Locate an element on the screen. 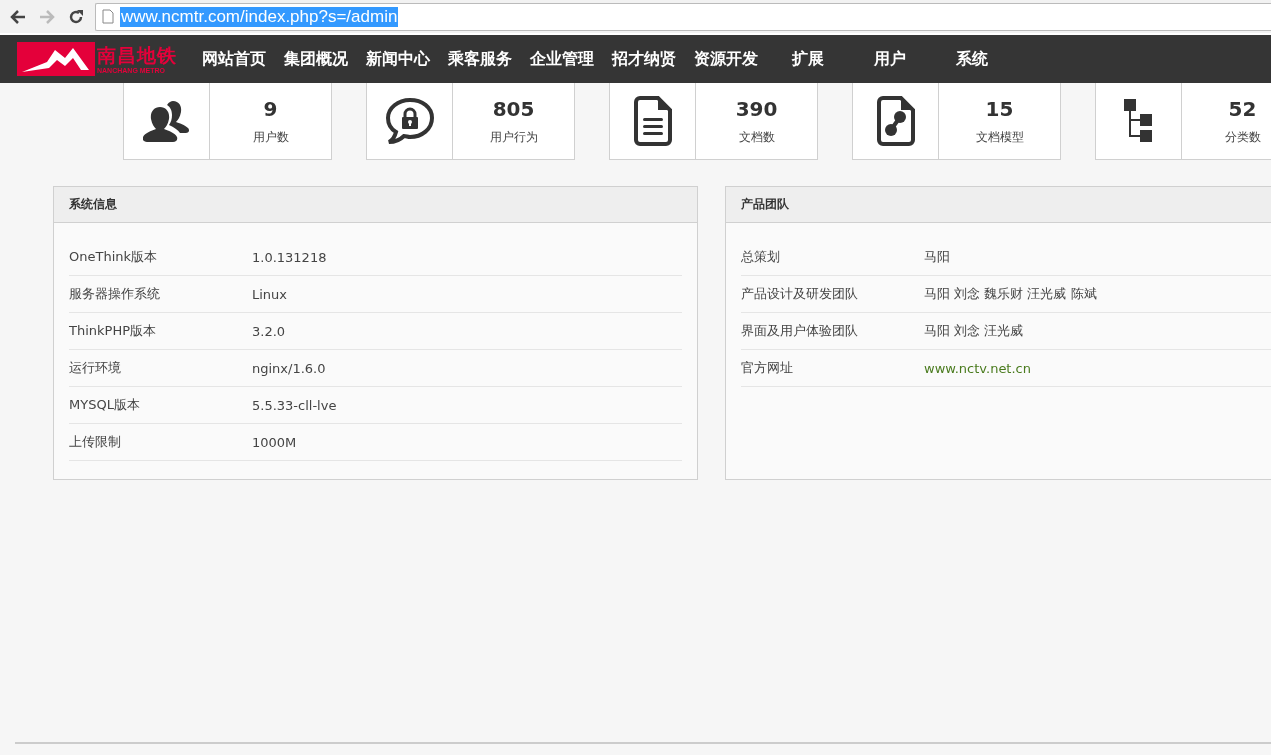  info-value: 1.0.131218 is located at coordinates (289, 257).